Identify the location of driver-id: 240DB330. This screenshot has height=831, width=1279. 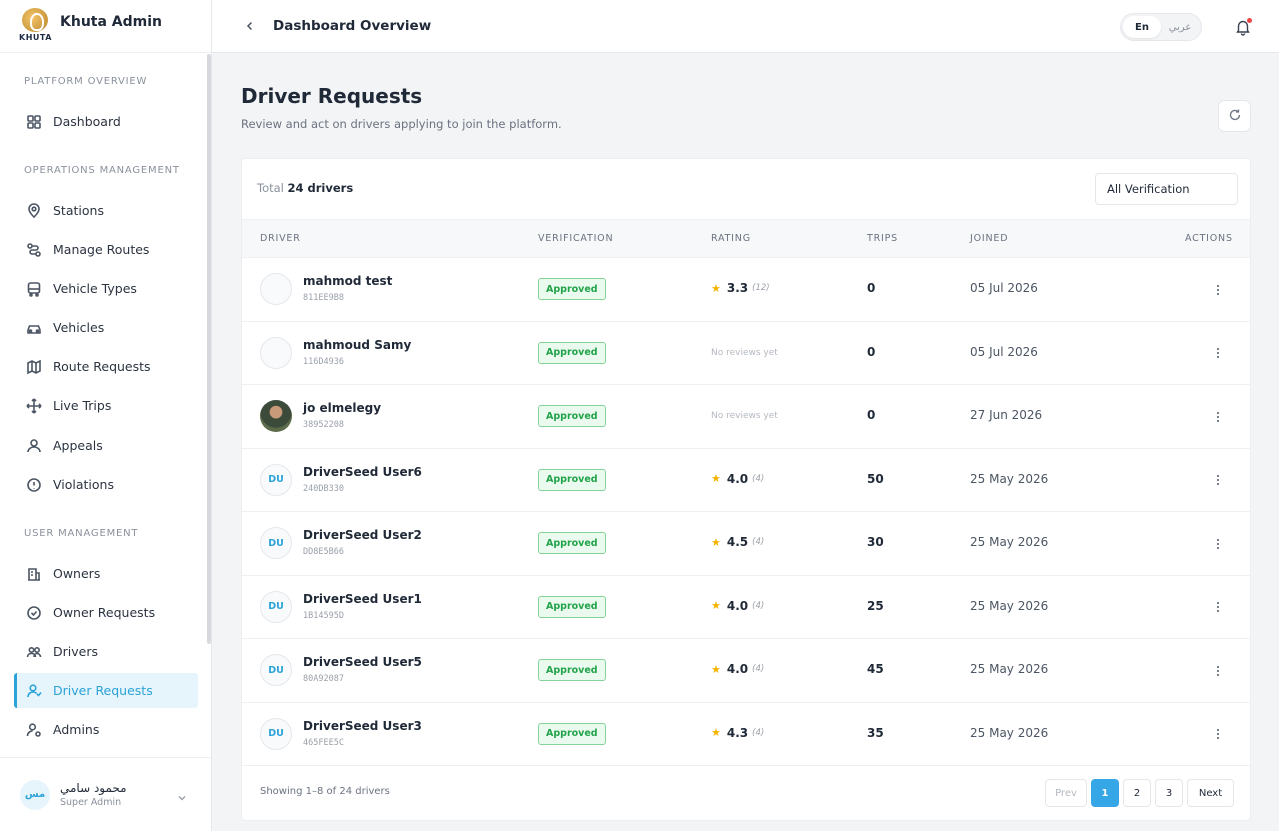
(323, 488).